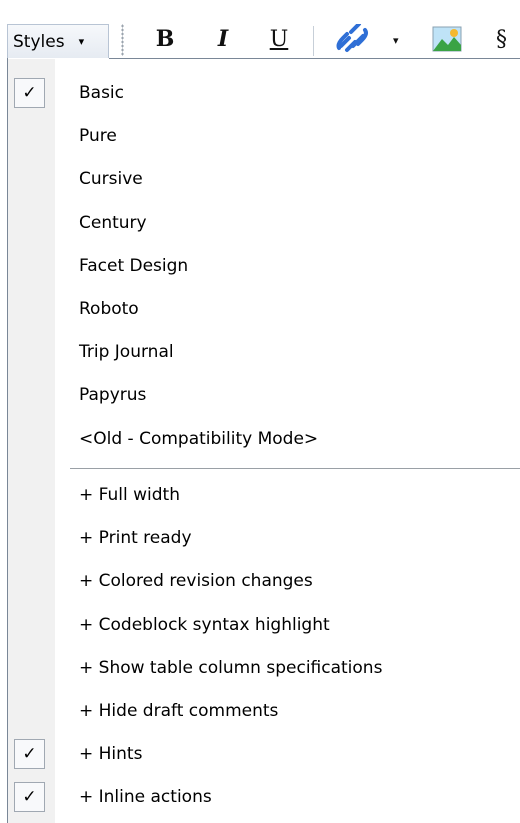 The image size is (520, 823). Describe the element at coordinates (264, 797) in the screenshot. I see `menu-item-option: ✓ + Inline actions` at that location.